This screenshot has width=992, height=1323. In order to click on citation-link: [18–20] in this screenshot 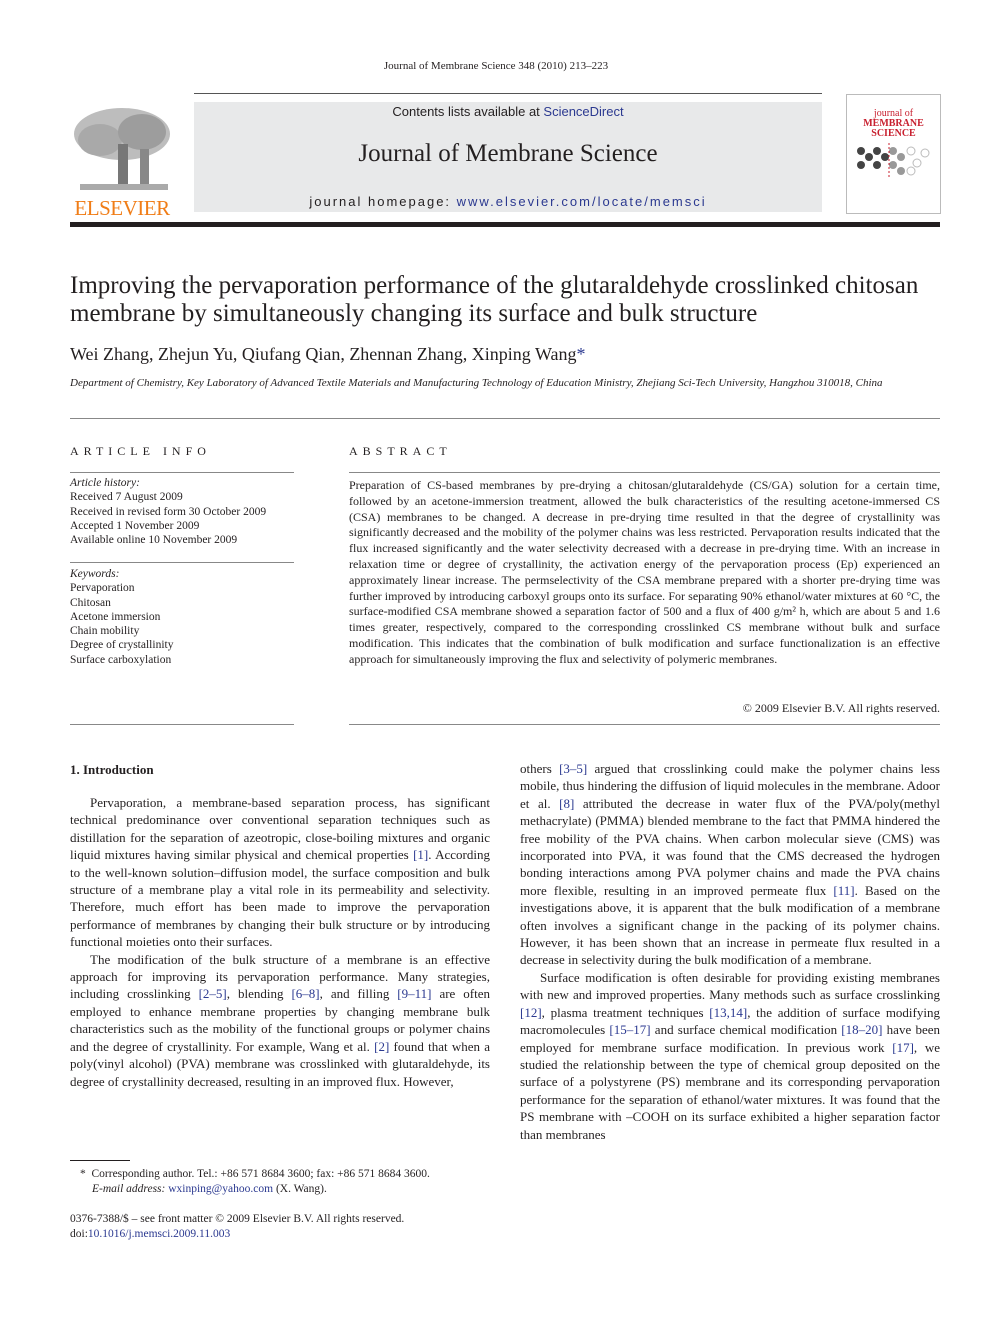, I will do `click(861, 1029)`.